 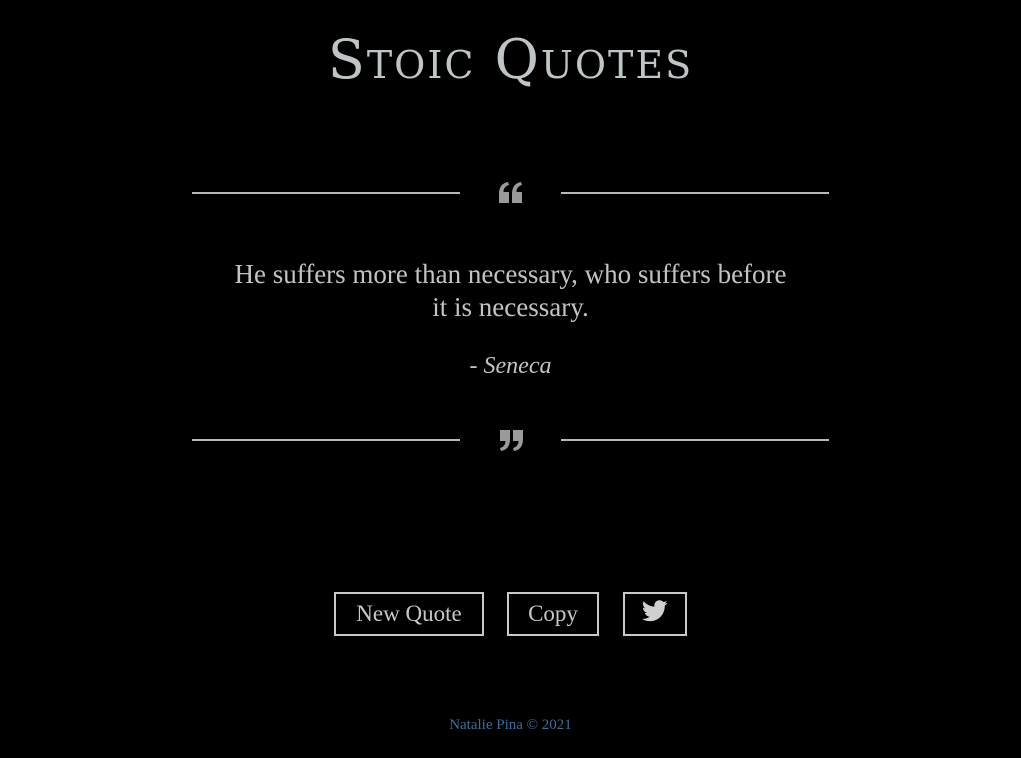 I want to click on twitter-icon, so click(x=654, y=614).